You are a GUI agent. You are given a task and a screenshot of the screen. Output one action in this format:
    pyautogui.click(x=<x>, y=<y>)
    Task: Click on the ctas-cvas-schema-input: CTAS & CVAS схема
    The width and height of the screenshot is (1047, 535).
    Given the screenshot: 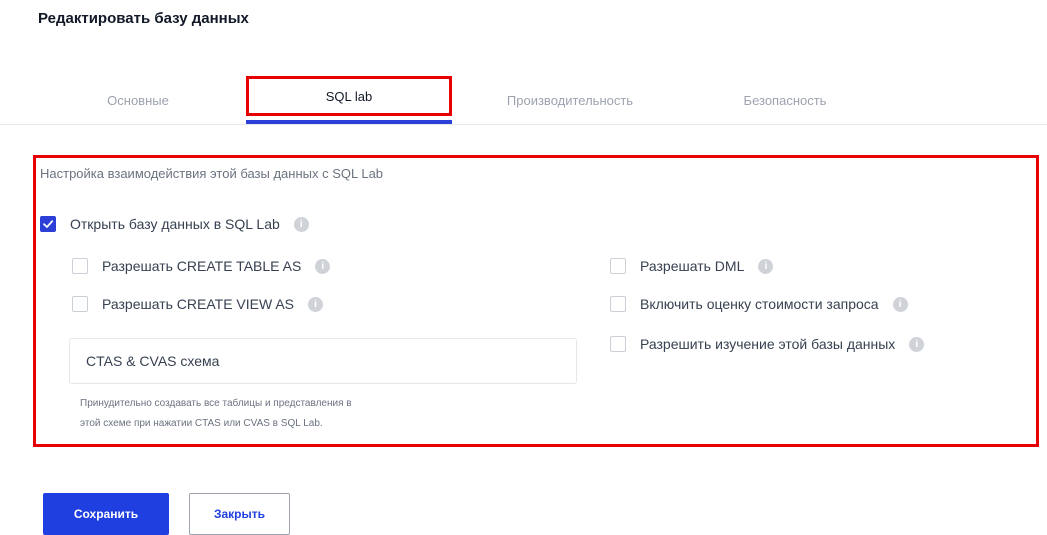 What is the action you would take?
    pyautogui.click(x=323, y=361)
    